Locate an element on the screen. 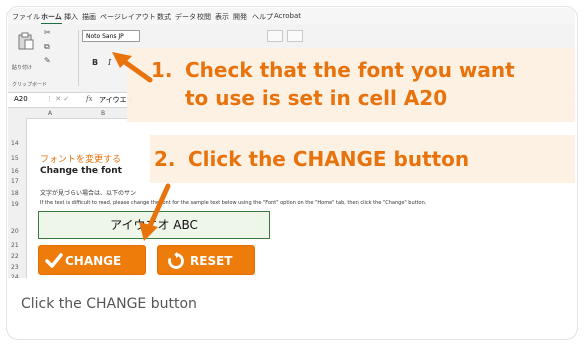 This screenshot has width=584, height=345. row-header: 14 is located at coordinates (15, 143).